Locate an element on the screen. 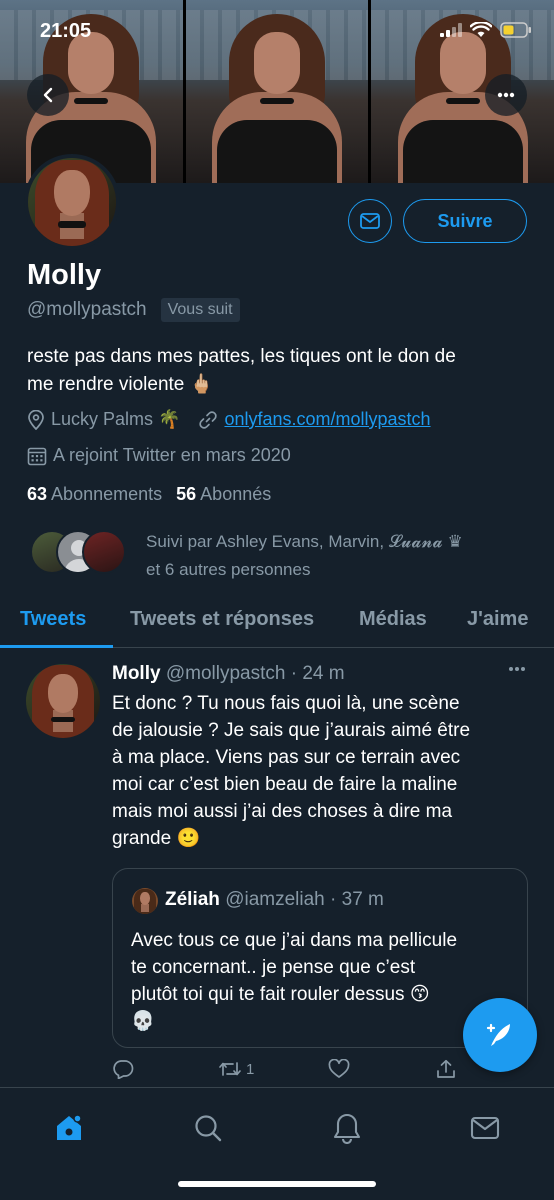  follow-button: Suivre is located at coordinates (465, 221).